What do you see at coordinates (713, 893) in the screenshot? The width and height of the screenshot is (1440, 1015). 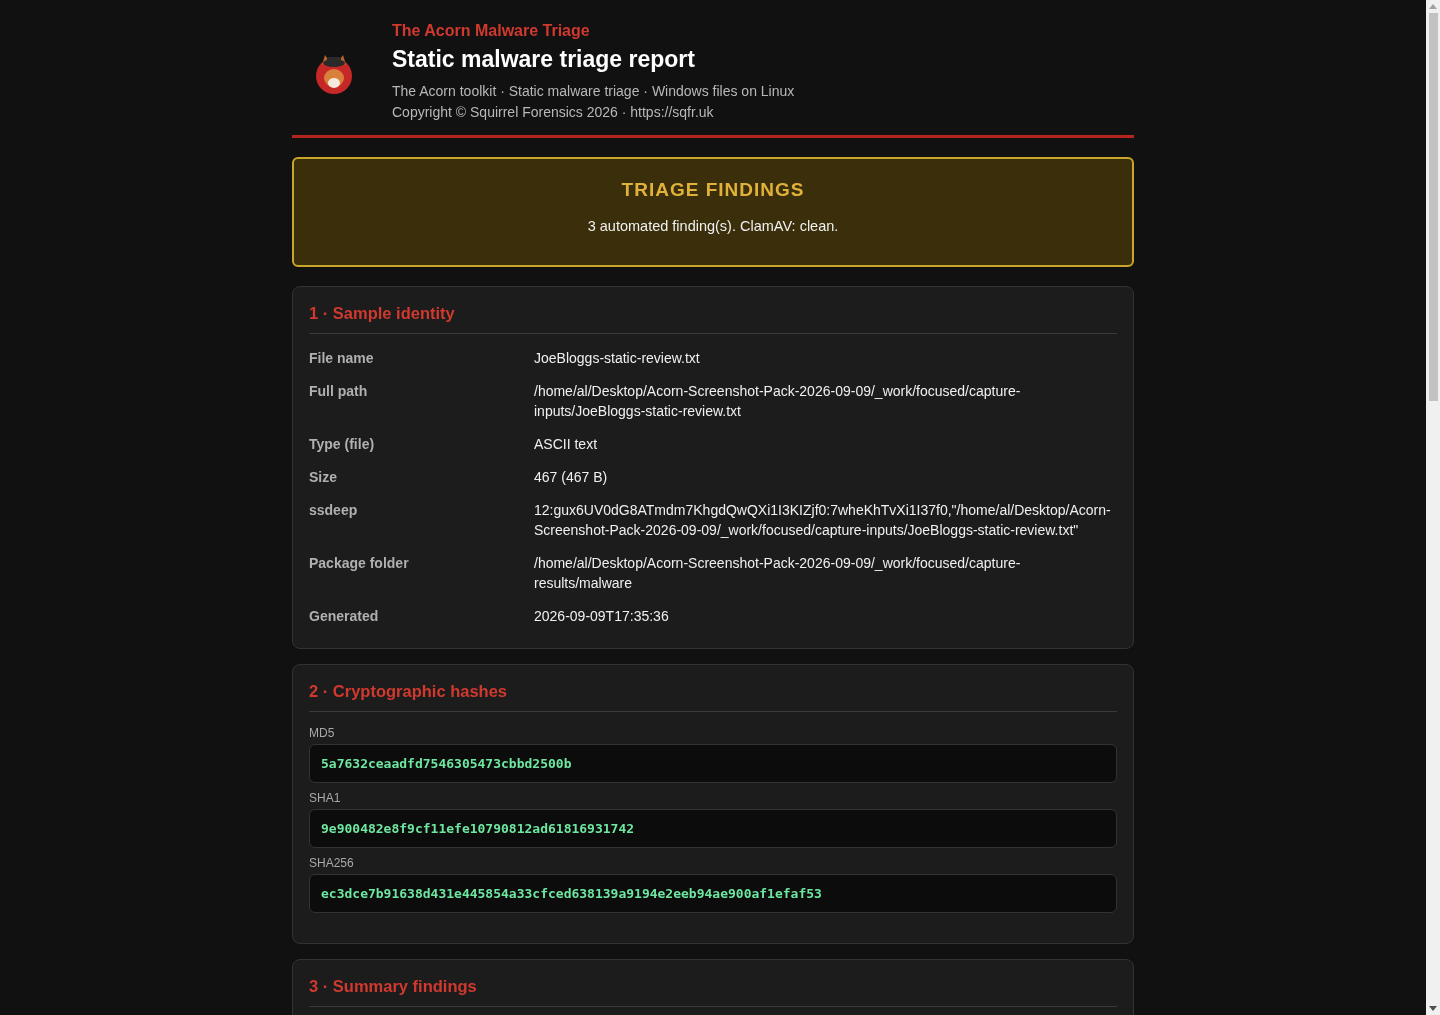 I see `hash-value: ec3dce7b91638d431e445854a33cfced638139a9194e2eeb94ae900af1efaf53` at bounding box center [713, 893].